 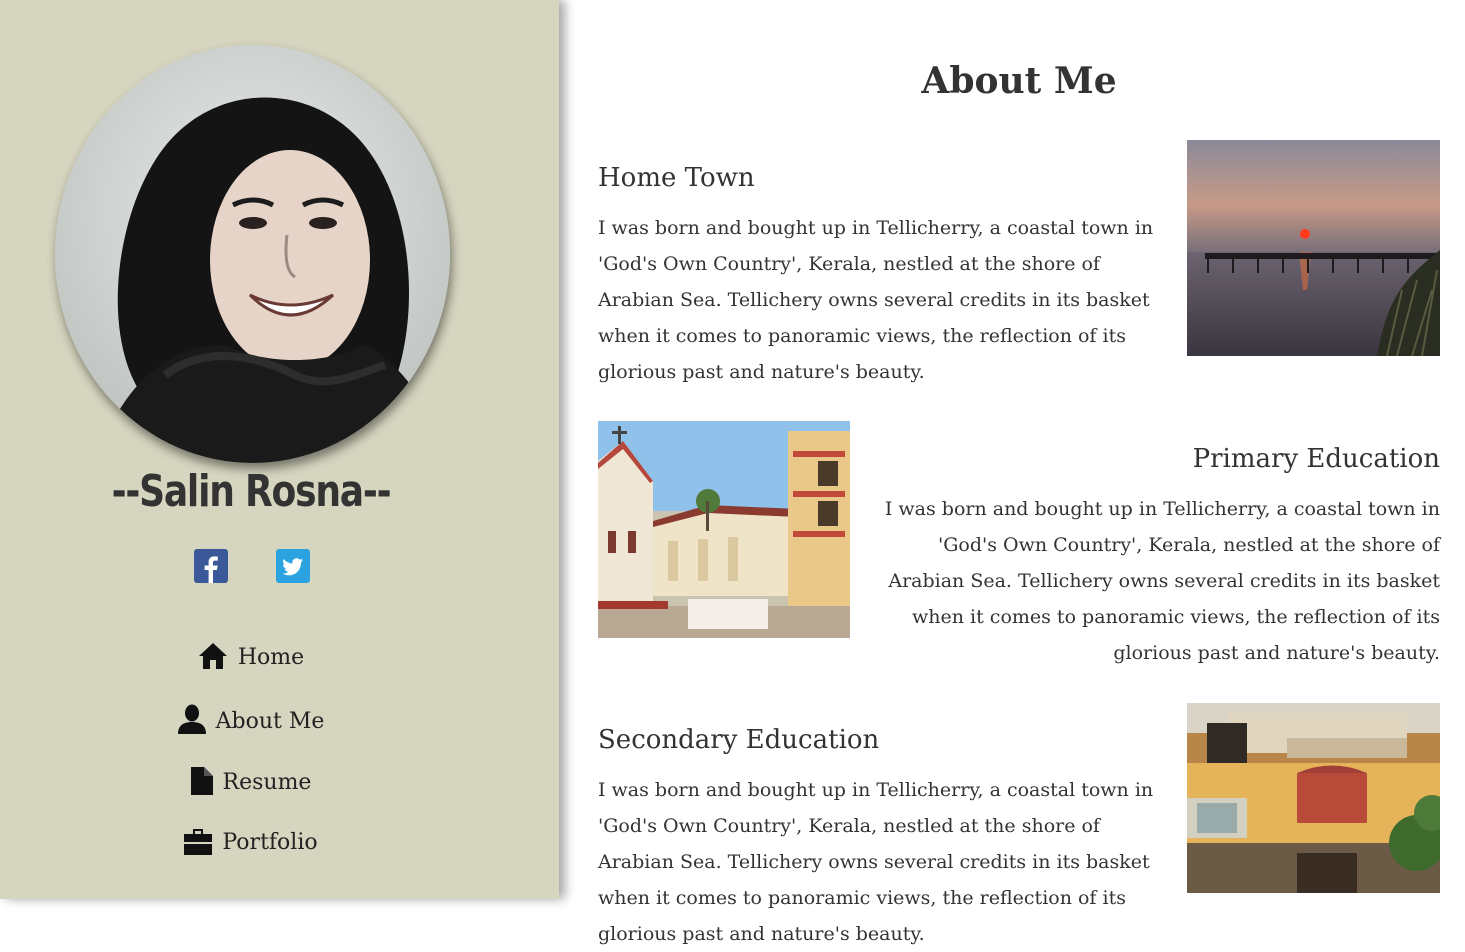 I want to click on avatar, so click(x=252, y=254).